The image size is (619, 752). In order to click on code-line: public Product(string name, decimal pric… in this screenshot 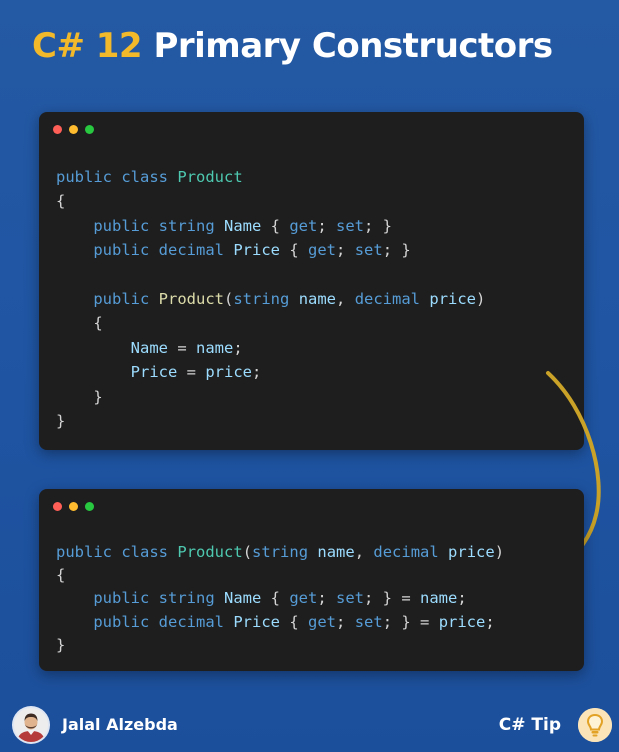, I will do `click(270, 299)`.